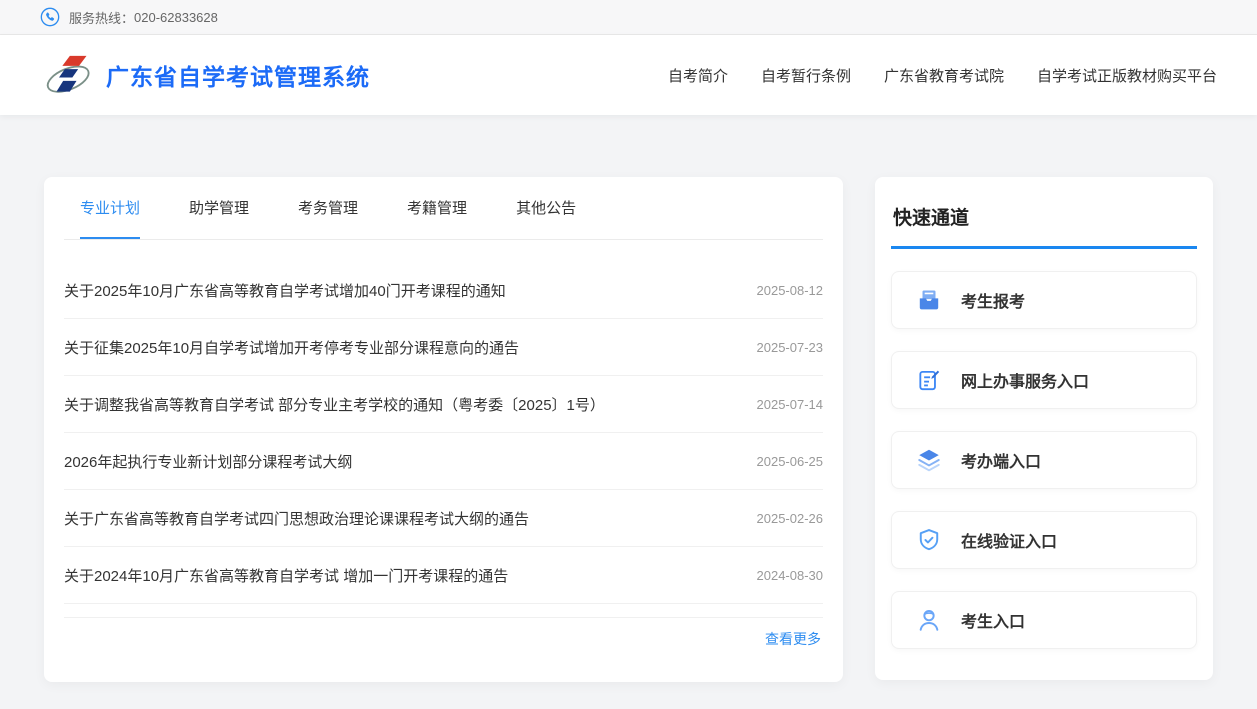 This screenshot has height=709, width=1257. Describe the element at coordinates (219, 208) in the screenshot. I see `tab-study-aid: 助学管理` at that location.